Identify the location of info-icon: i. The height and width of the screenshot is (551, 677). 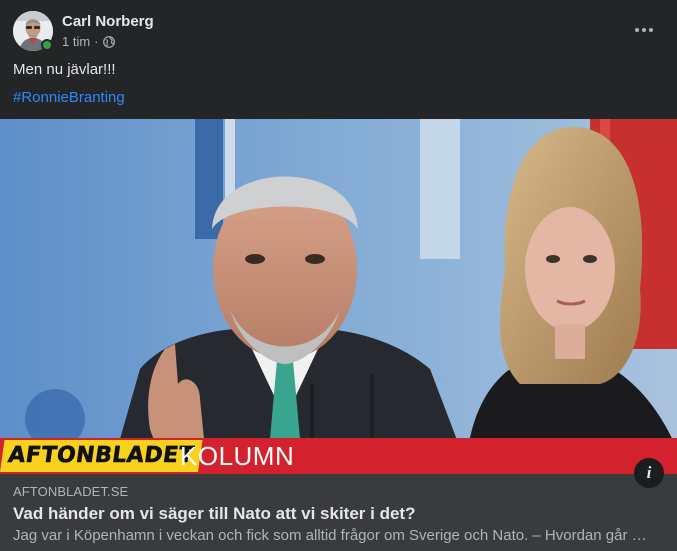
(649, 473).